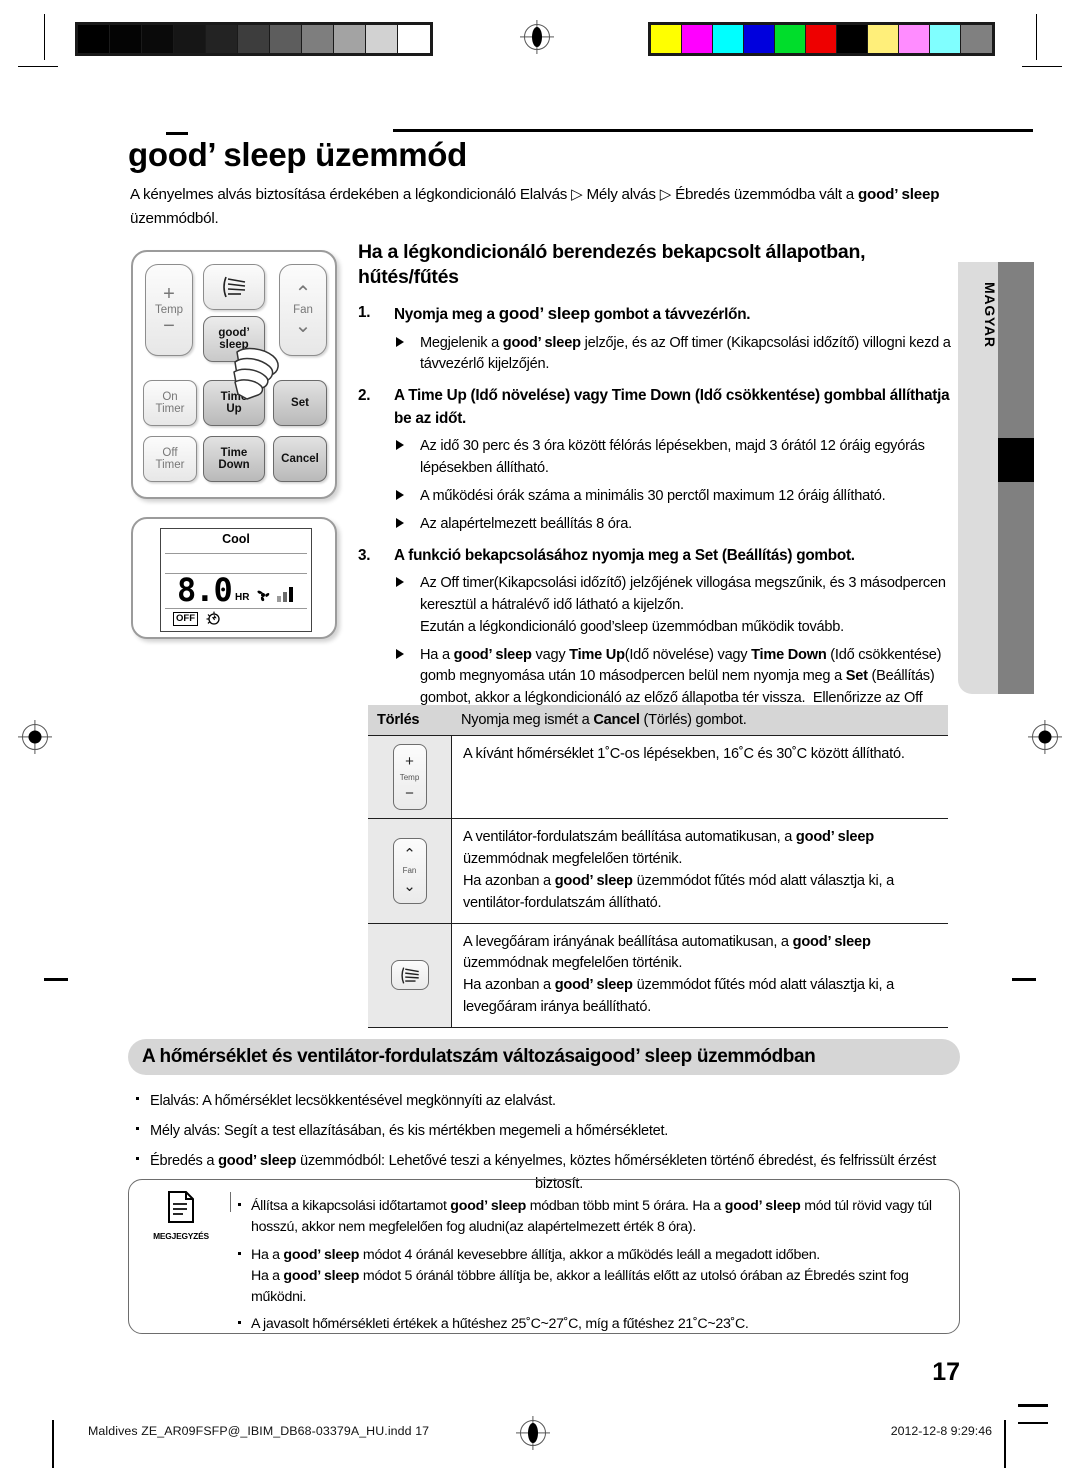 The width and height of the screenshot is (1080, 1476). I want to click on air-swing-icon, so click(409, 975).